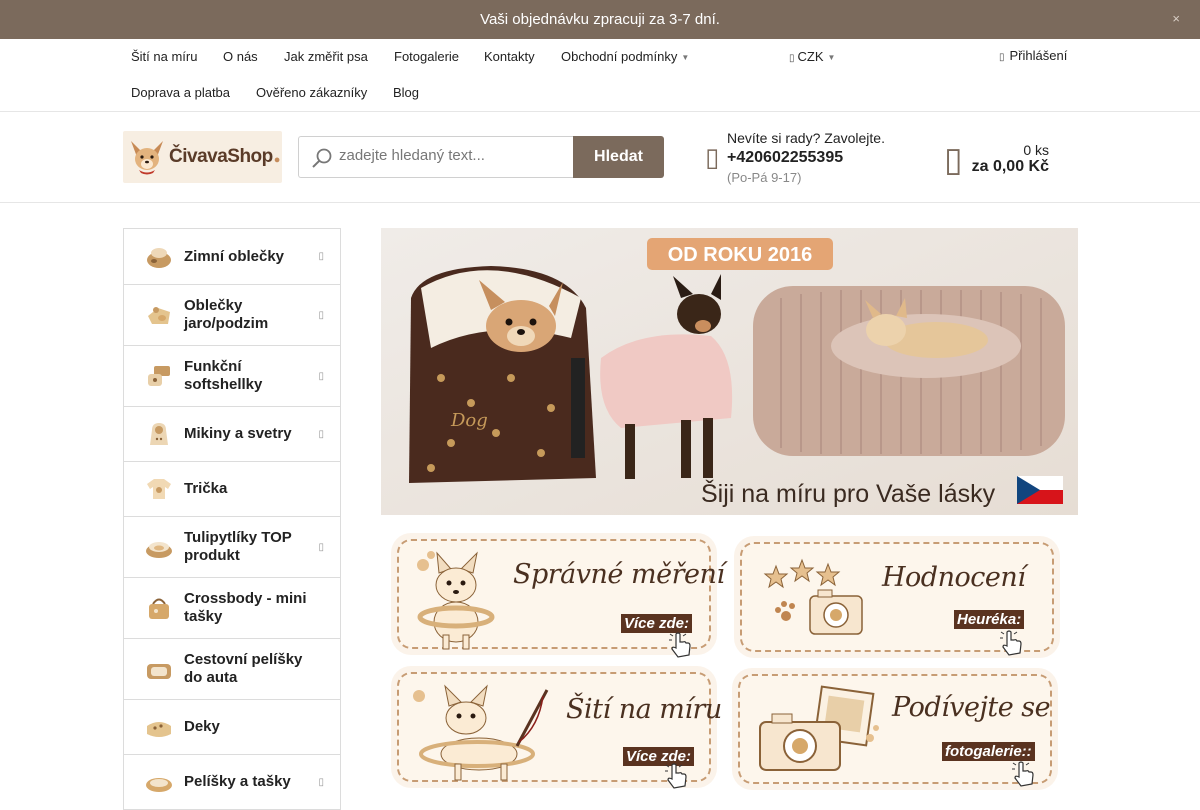 The image size is (1200, 810). Describe the element at coordinates (159, 671) in the screenshot. I see `car-bed-icon` at that location.